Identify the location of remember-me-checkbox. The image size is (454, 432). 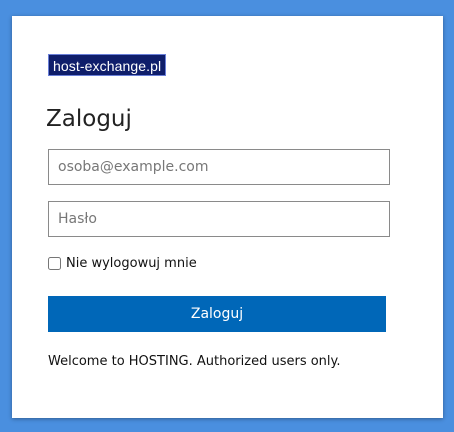
(54, 263).